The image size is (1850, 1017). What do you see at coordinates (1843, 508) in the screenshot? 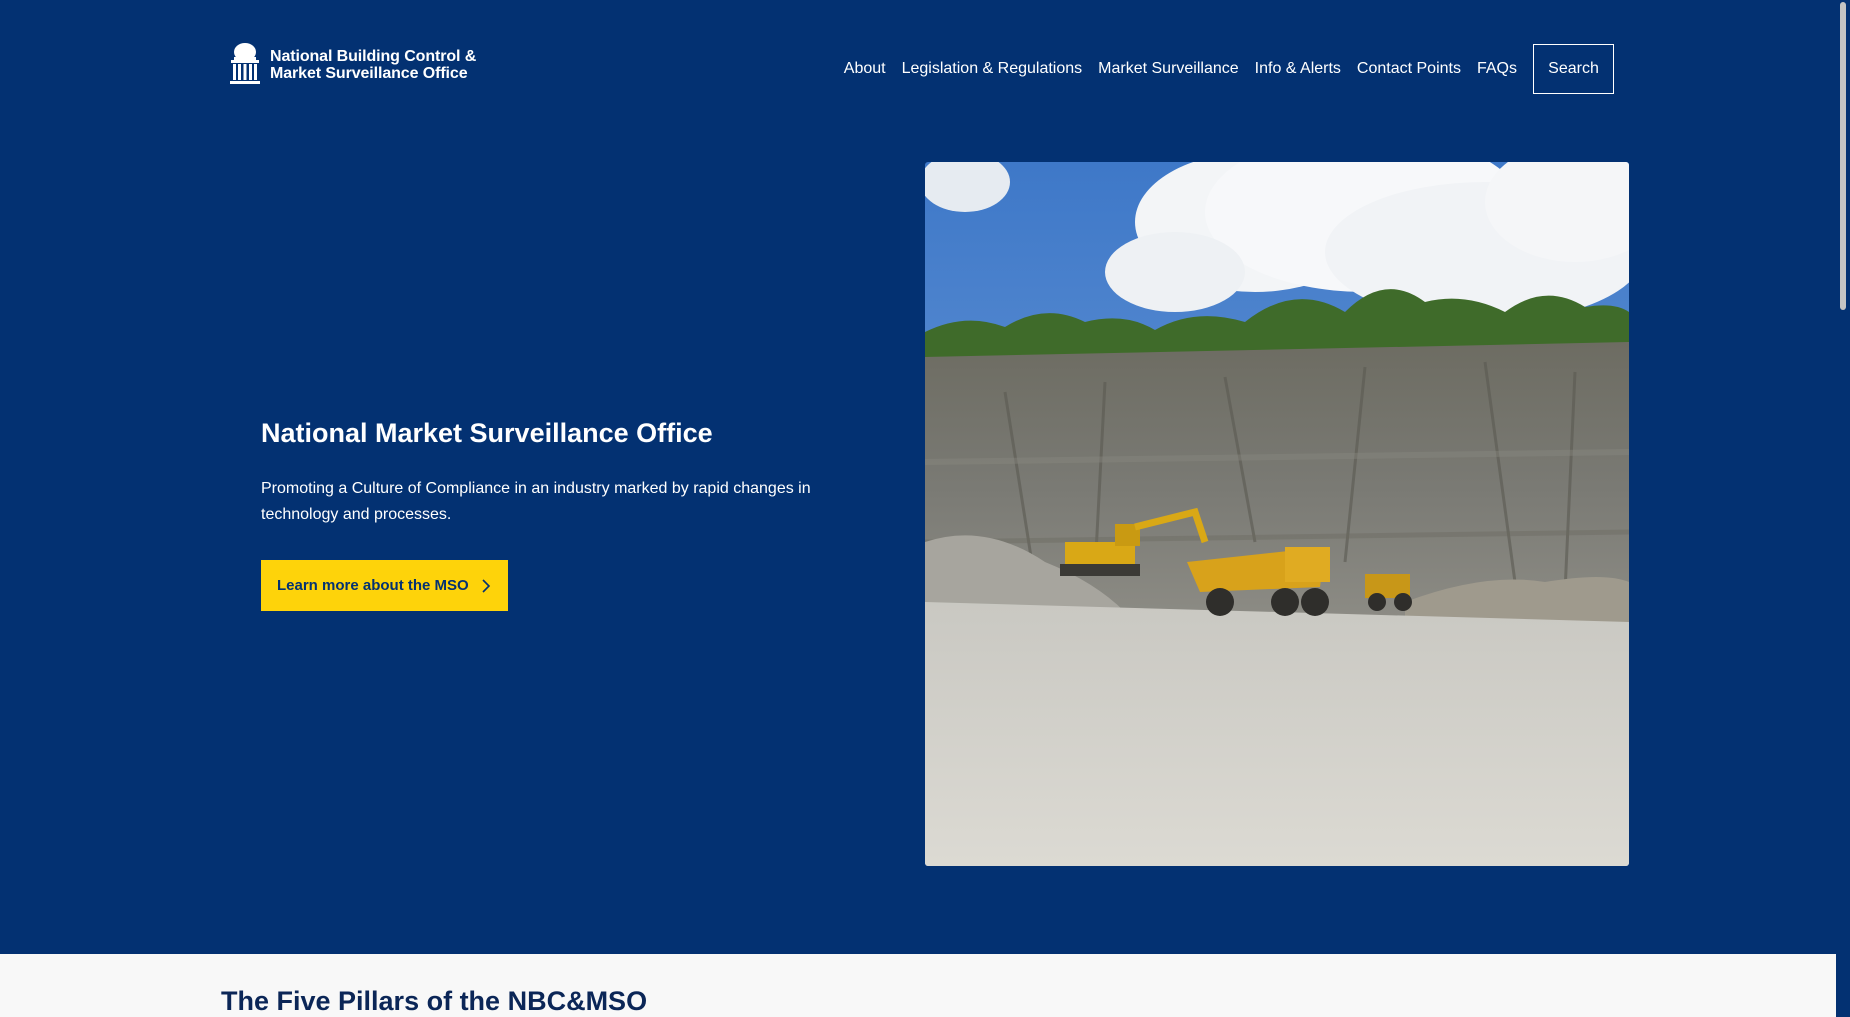
I see `page-scrollbar` at bounding box center [1843, 508].